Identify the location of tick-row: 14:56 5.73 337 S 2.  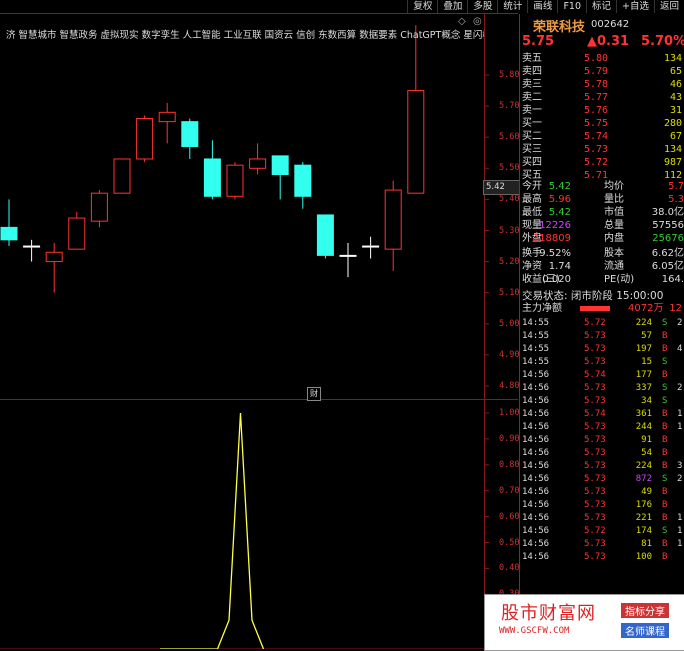
(603, 388).